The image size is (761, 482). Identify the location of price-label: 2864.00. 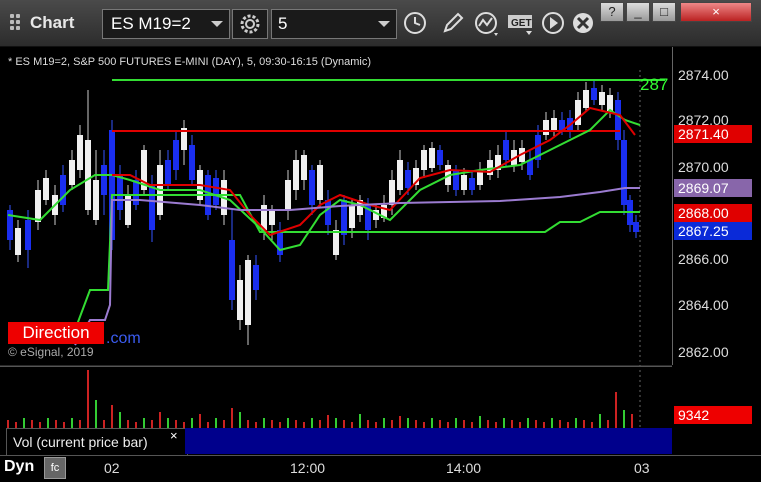
(703, 305).